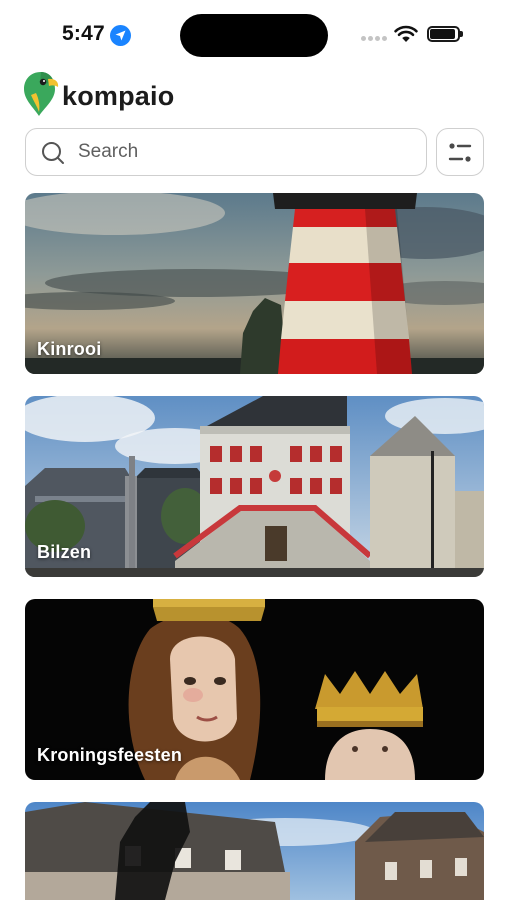  I want to click on filter-button, so click(460, 152).